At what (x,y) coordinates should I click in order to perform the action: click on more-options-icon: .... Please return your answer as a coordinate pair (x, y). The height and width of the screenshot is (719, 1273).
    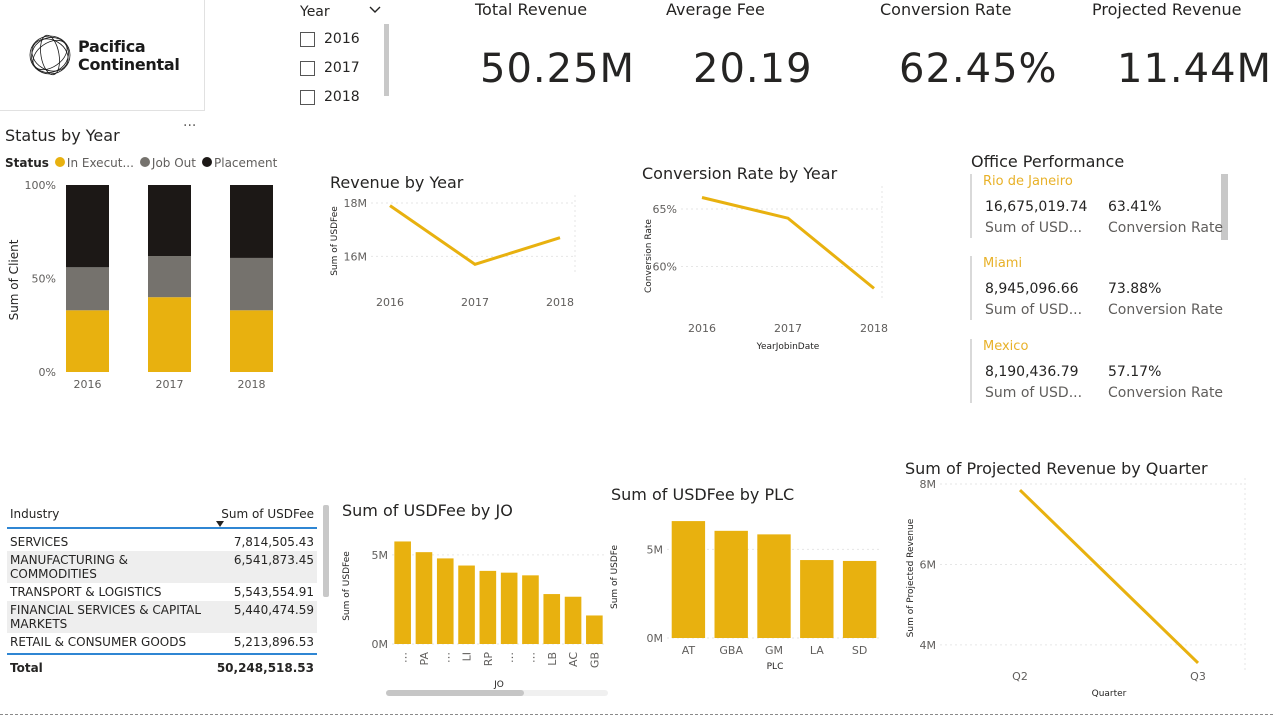
    Looking at the image, I should click on (189, 122).